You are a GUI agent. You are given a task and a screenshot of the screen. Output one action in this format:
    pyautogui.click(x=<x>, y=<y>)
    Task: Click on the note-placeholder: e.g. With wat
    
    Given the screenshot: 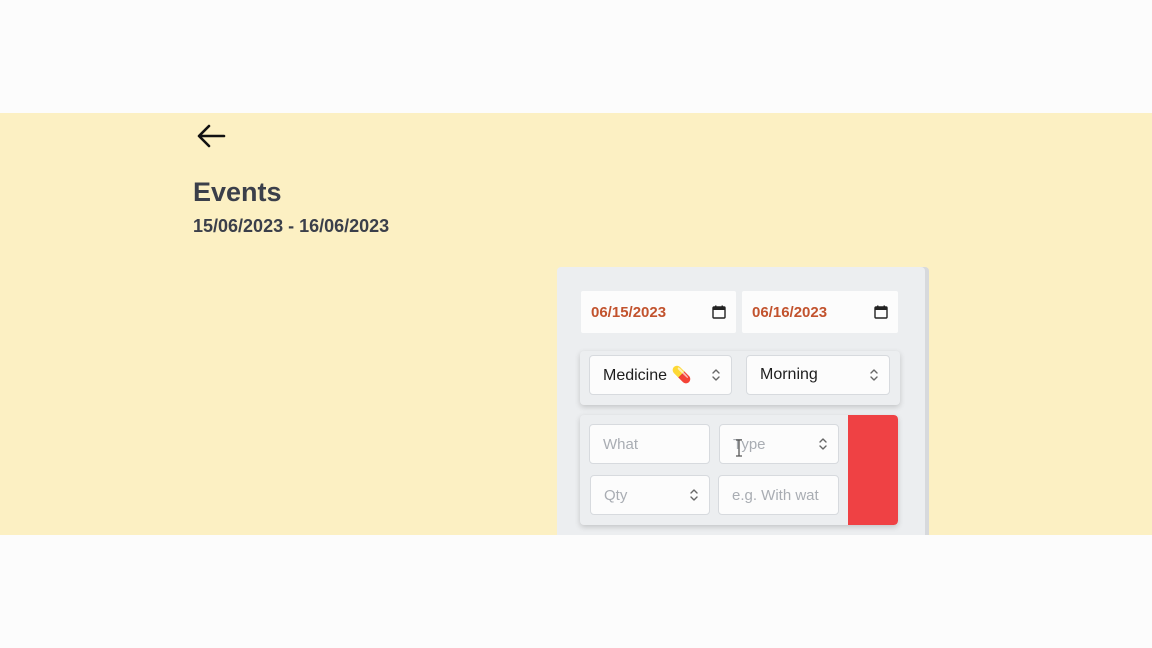 What is the action you would take?
    pyautogui.click(x=775, y=495)
    